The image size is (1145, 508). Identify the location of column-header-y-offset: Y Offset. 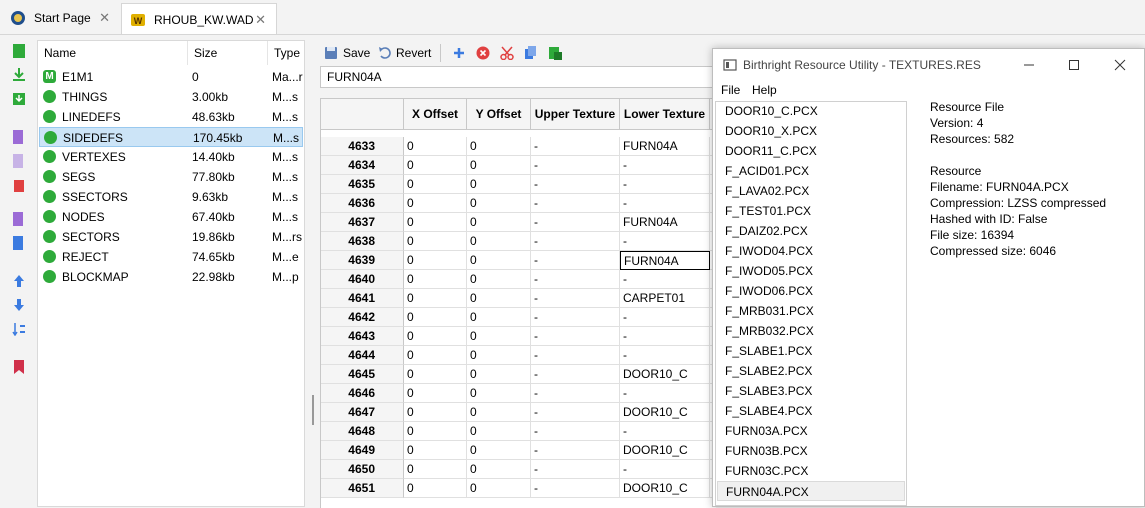
(499, 114).